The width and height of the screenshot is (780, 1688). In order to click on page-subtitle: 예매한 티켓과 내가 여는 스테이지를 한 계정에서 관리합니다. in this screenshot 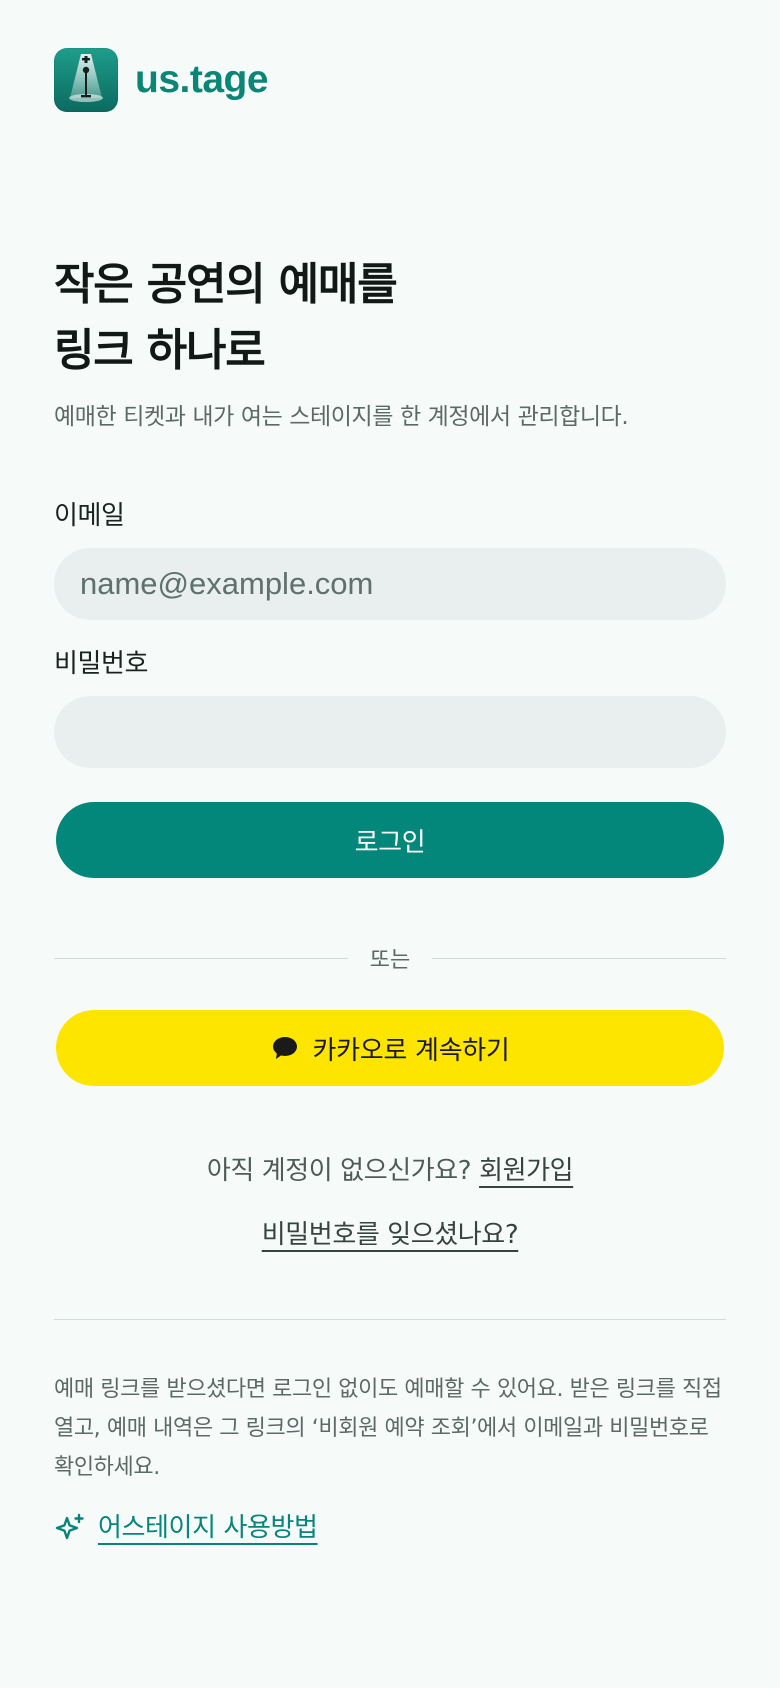, I will do `click(341, 417)`.